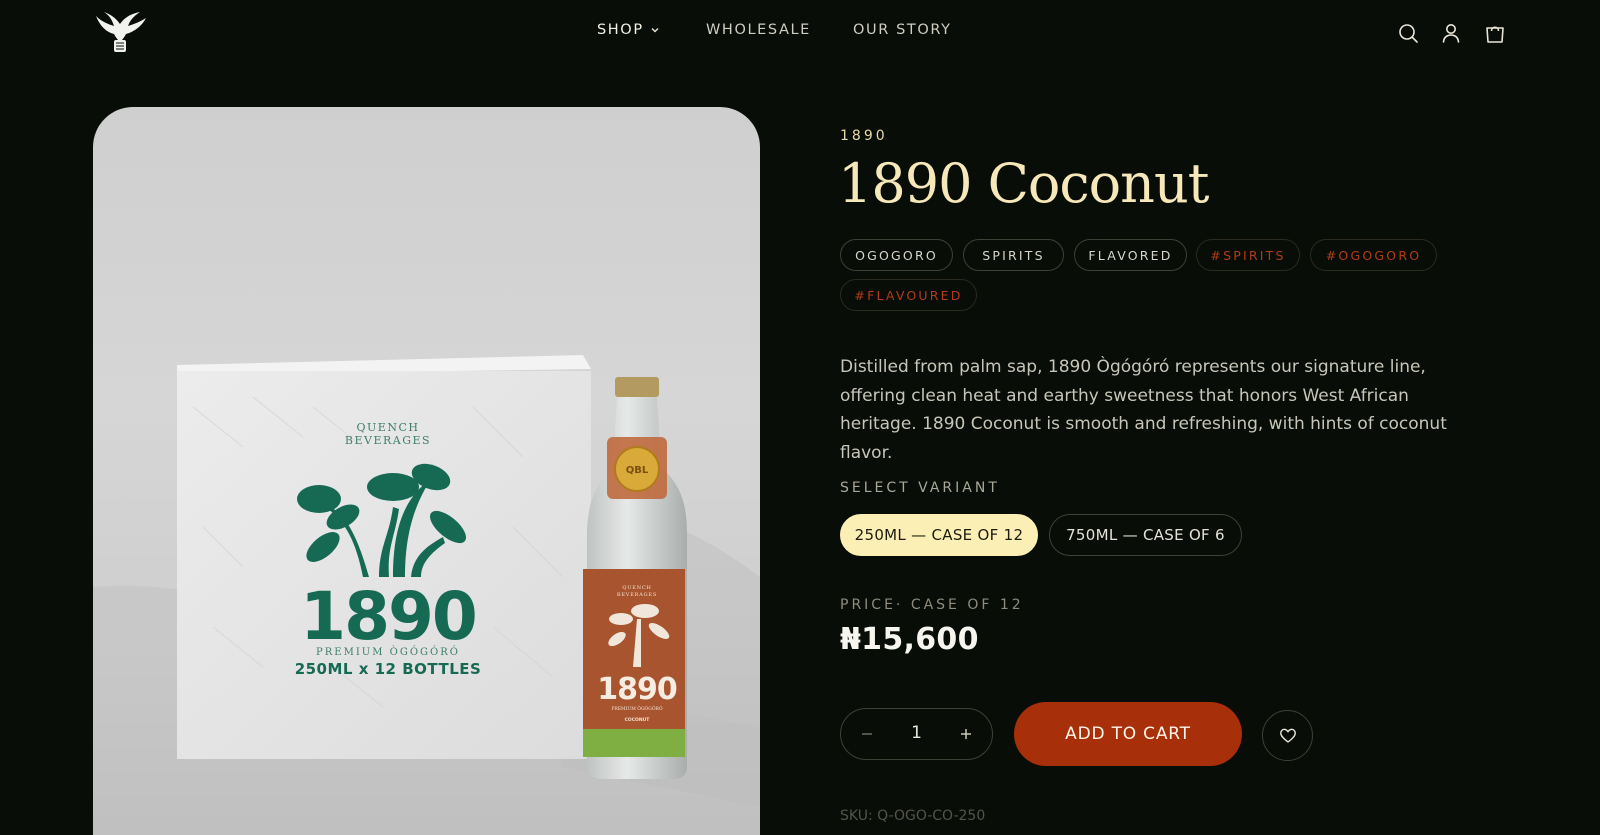 This screenshot has height=835, width=1600. Describe the element at coordinates (637, 470) in the screenshot. I see `bottle-seal: QBL` at that location.